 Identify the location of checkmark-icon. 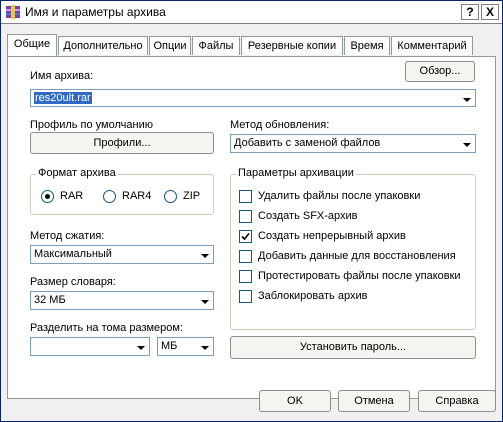
(245, 236).